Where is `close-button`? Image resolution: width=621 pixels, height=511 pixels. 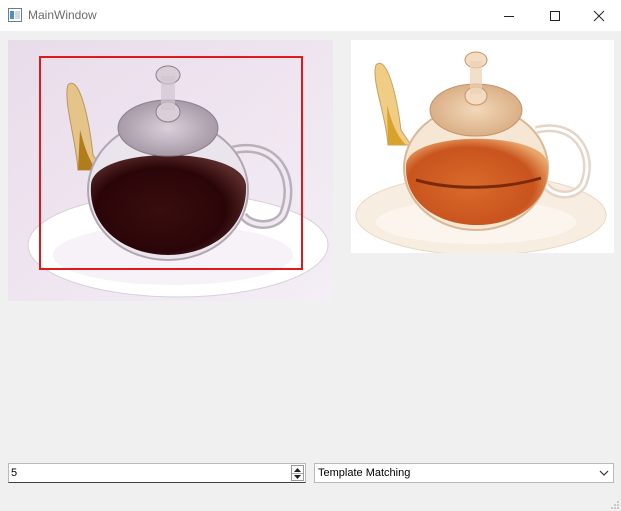 close-button is located at coordinates (598, 15).